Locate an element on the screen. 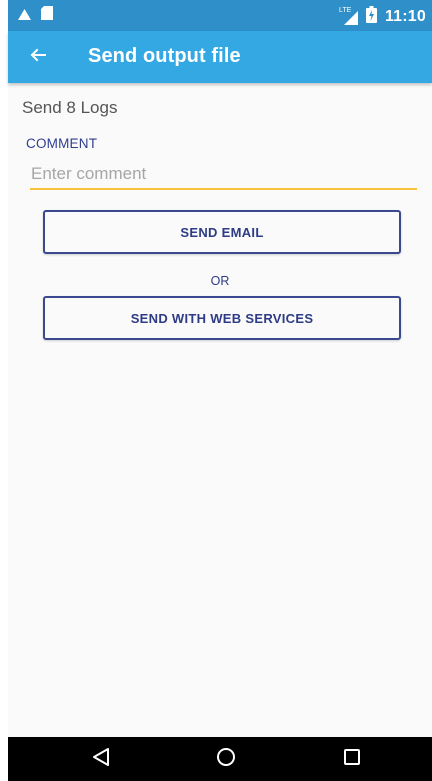 The width and height of the screenshot is (432, 781). nav-home-icon is located at coordinates (226, 759).